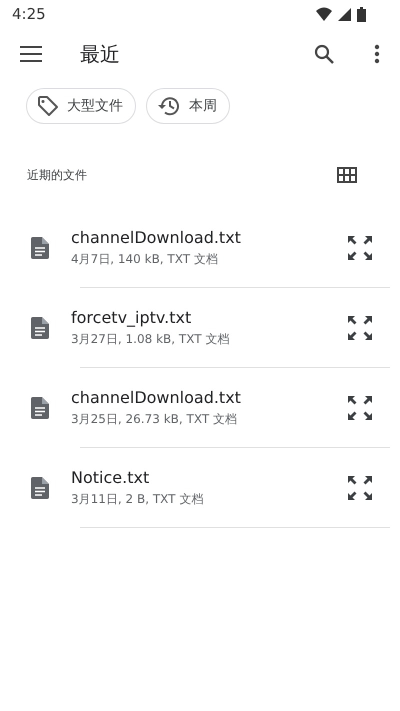 The height and width of the screenshot is (711, 400). Describe the element at coordinates (169, 106) in the screenshot. I see `history-icon` at that location.